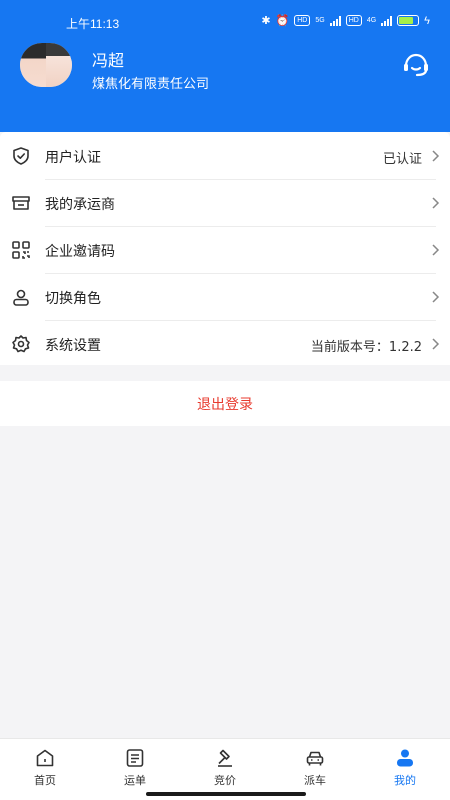  Describe the element at coordinates (405, 758) in the screenshot. I see `profile-icon` at that location.